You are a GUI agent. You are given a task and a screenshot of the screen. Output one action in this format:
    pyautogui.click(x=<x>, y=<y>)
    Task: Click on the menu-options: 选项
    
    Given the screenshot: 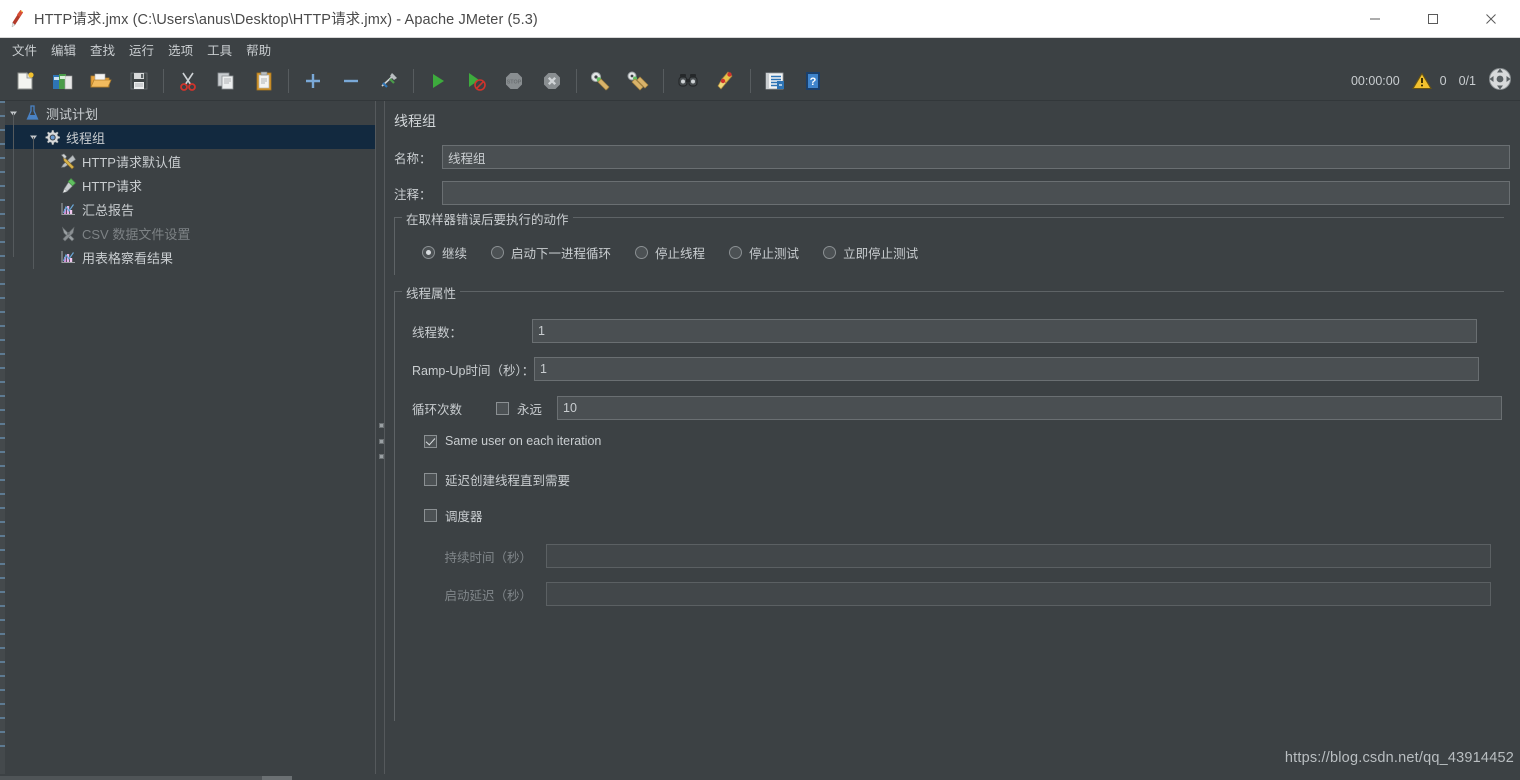 What is the action you would take?
    pyautogui.click(x=180, y=49)
    